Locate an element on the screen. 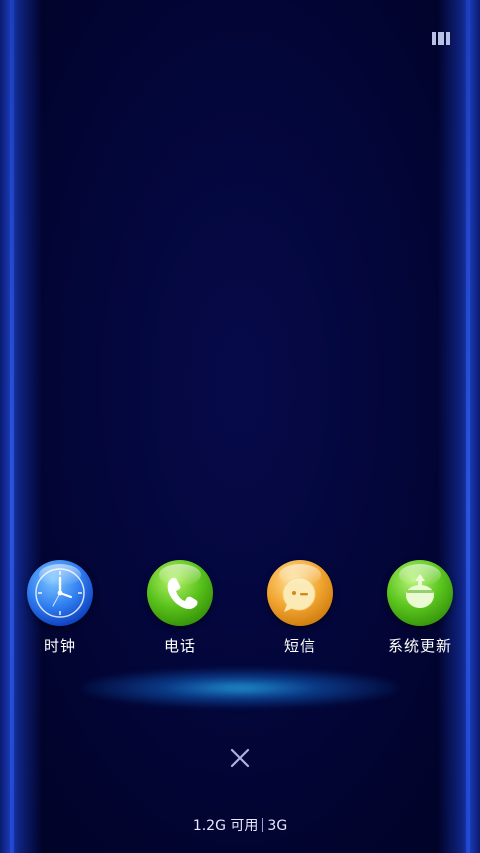 The image size is (480, 853). close-icon is located at coordinates (240, 758).